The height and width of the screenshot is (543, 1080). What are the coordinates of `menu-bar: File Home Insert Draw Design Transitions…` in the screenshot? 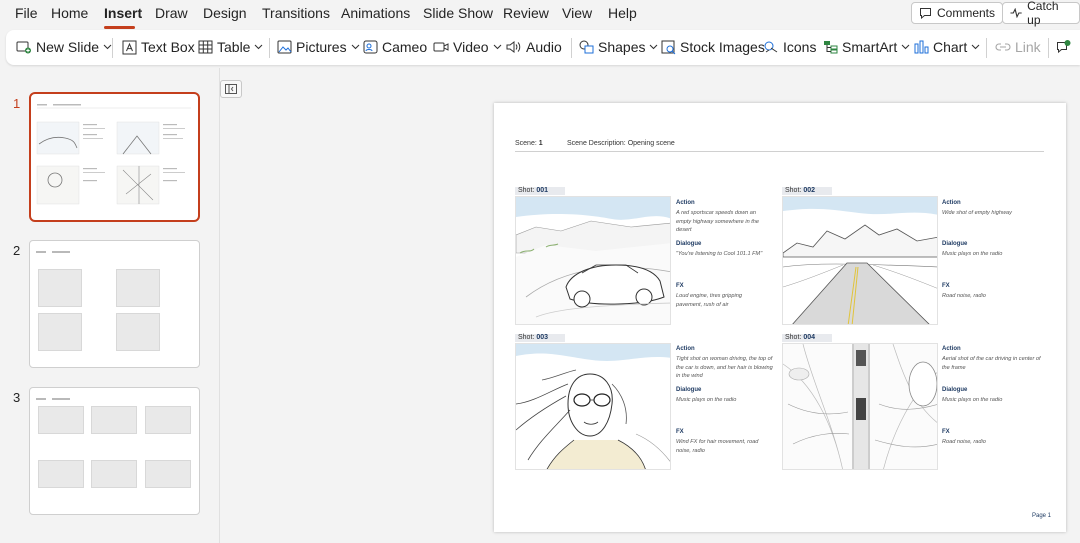 It's located at (540, 14).